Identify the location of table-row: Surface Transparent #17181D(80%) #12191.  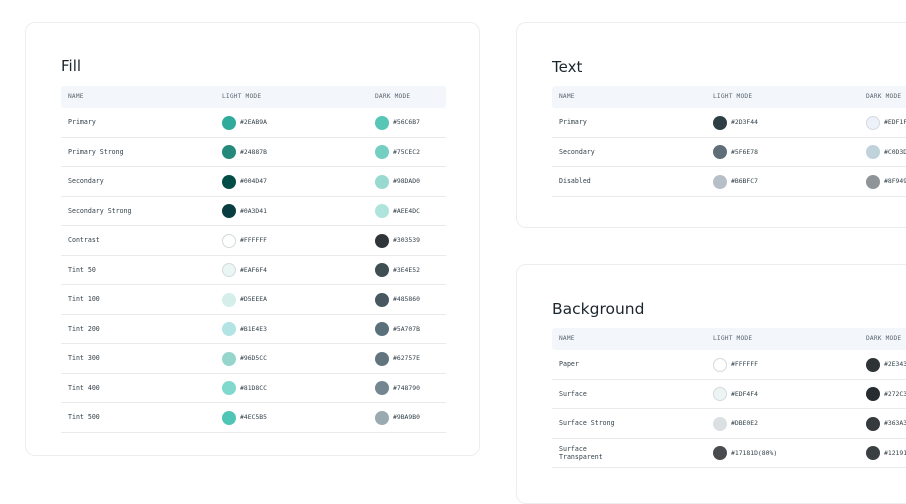
(729, 453).